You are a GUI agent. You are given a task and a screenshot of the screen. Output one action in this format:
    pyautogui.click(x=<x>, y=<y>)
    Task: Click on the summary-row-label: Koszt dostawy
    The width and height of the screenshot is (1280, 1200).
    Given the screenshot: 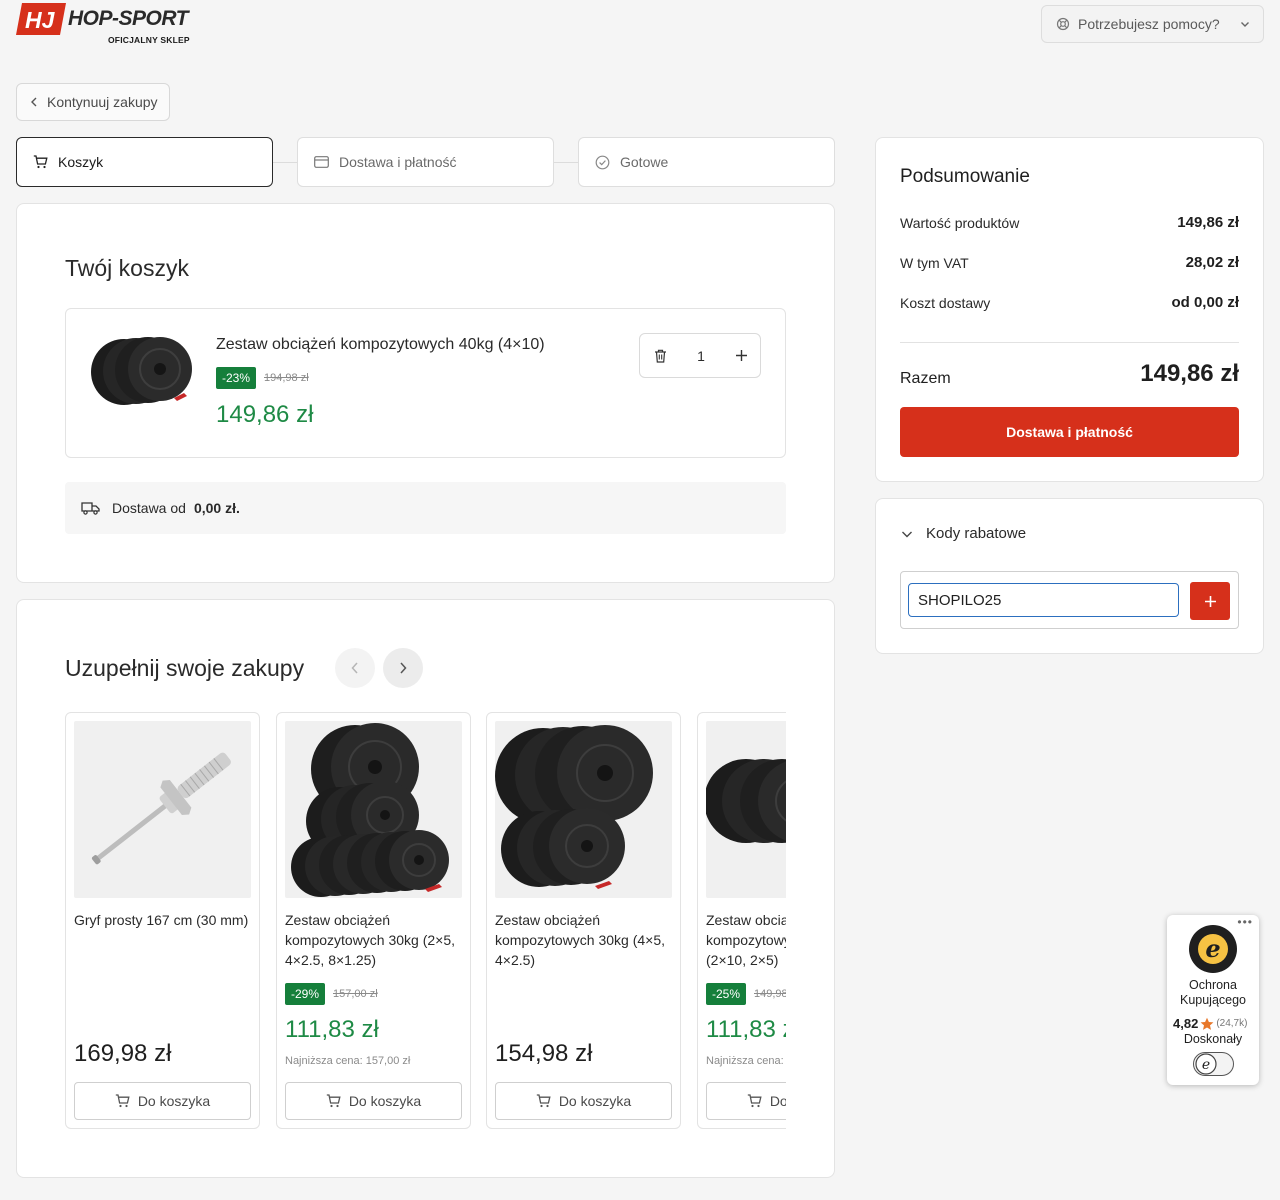 What is the action you would take?
    pyautogui.click(x=945, y=302)
    